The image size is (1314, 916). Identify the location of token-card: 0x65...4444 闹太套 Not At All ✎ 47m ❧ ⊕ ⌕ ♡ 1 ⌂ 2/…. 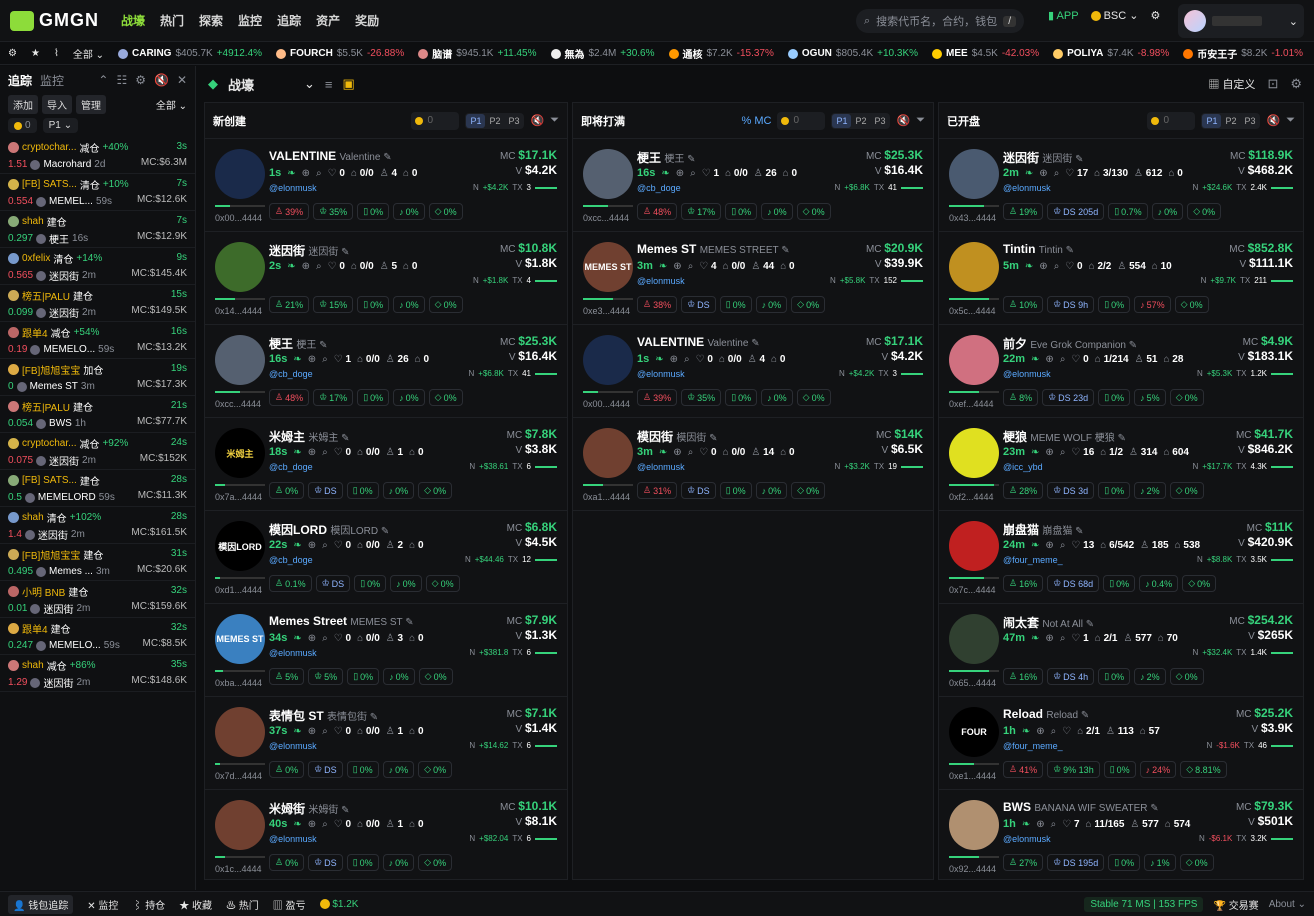
(1121, 650).